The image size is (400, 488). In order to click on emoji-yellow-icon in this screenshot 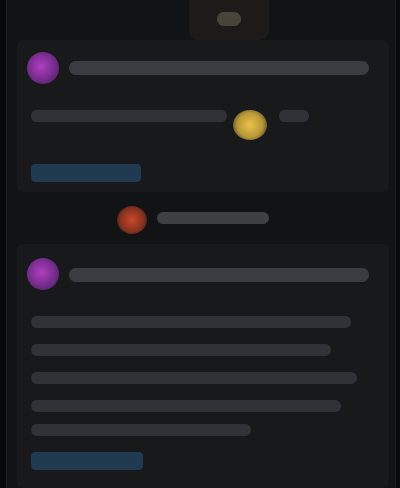, I will do `click(250, 125)`.